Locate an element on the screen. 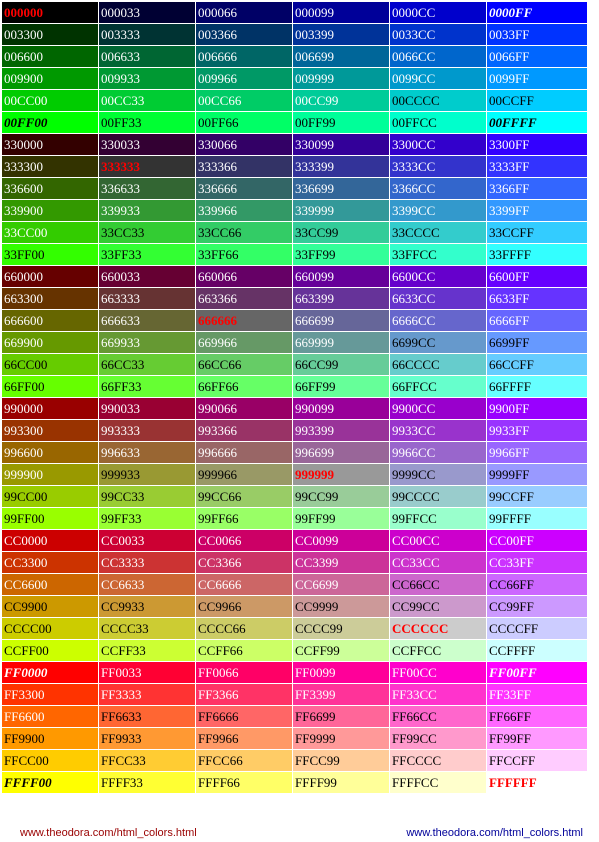  color-swatch-cell: FFFF33 is located at coordinates (147, 782).